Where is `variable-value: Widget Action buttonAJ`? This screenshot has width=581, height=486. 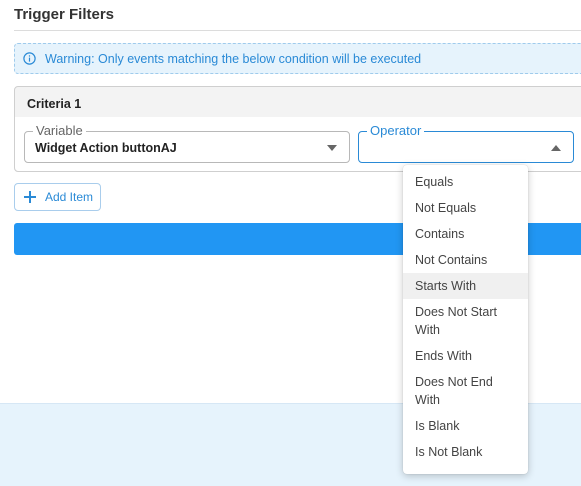 variable-value: Widget Action buttonAJ is located at coordinates (106, 148).